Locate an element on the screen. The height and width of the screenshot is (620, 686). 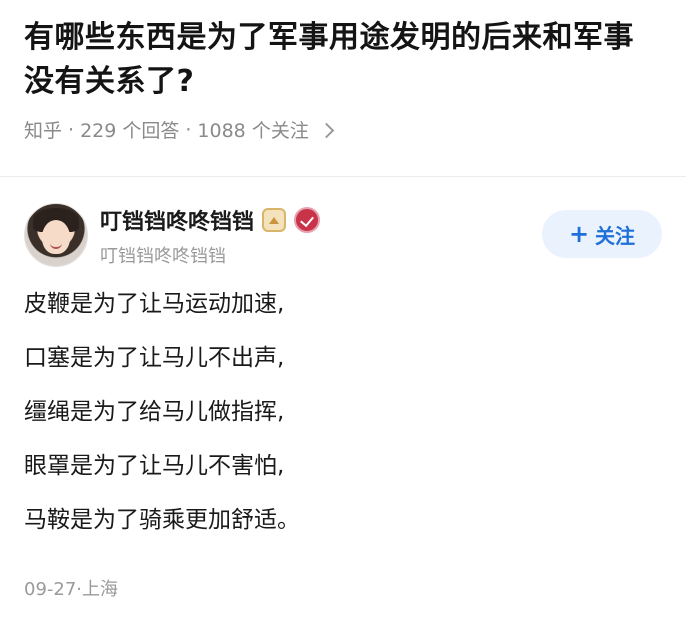
source-label: 知乎 is located at coordinates (43, 131).